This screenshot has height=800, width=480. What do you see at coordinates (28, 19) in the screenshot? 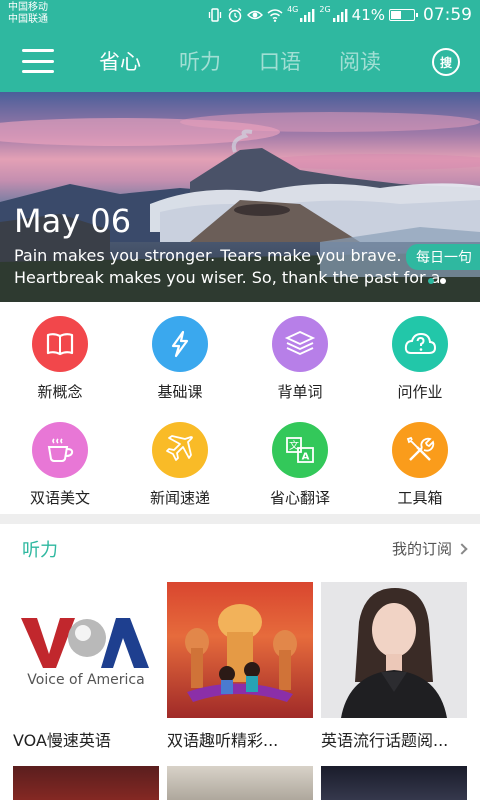
I see `carrier-2: 中国联通` at bounding box center [28, 19].